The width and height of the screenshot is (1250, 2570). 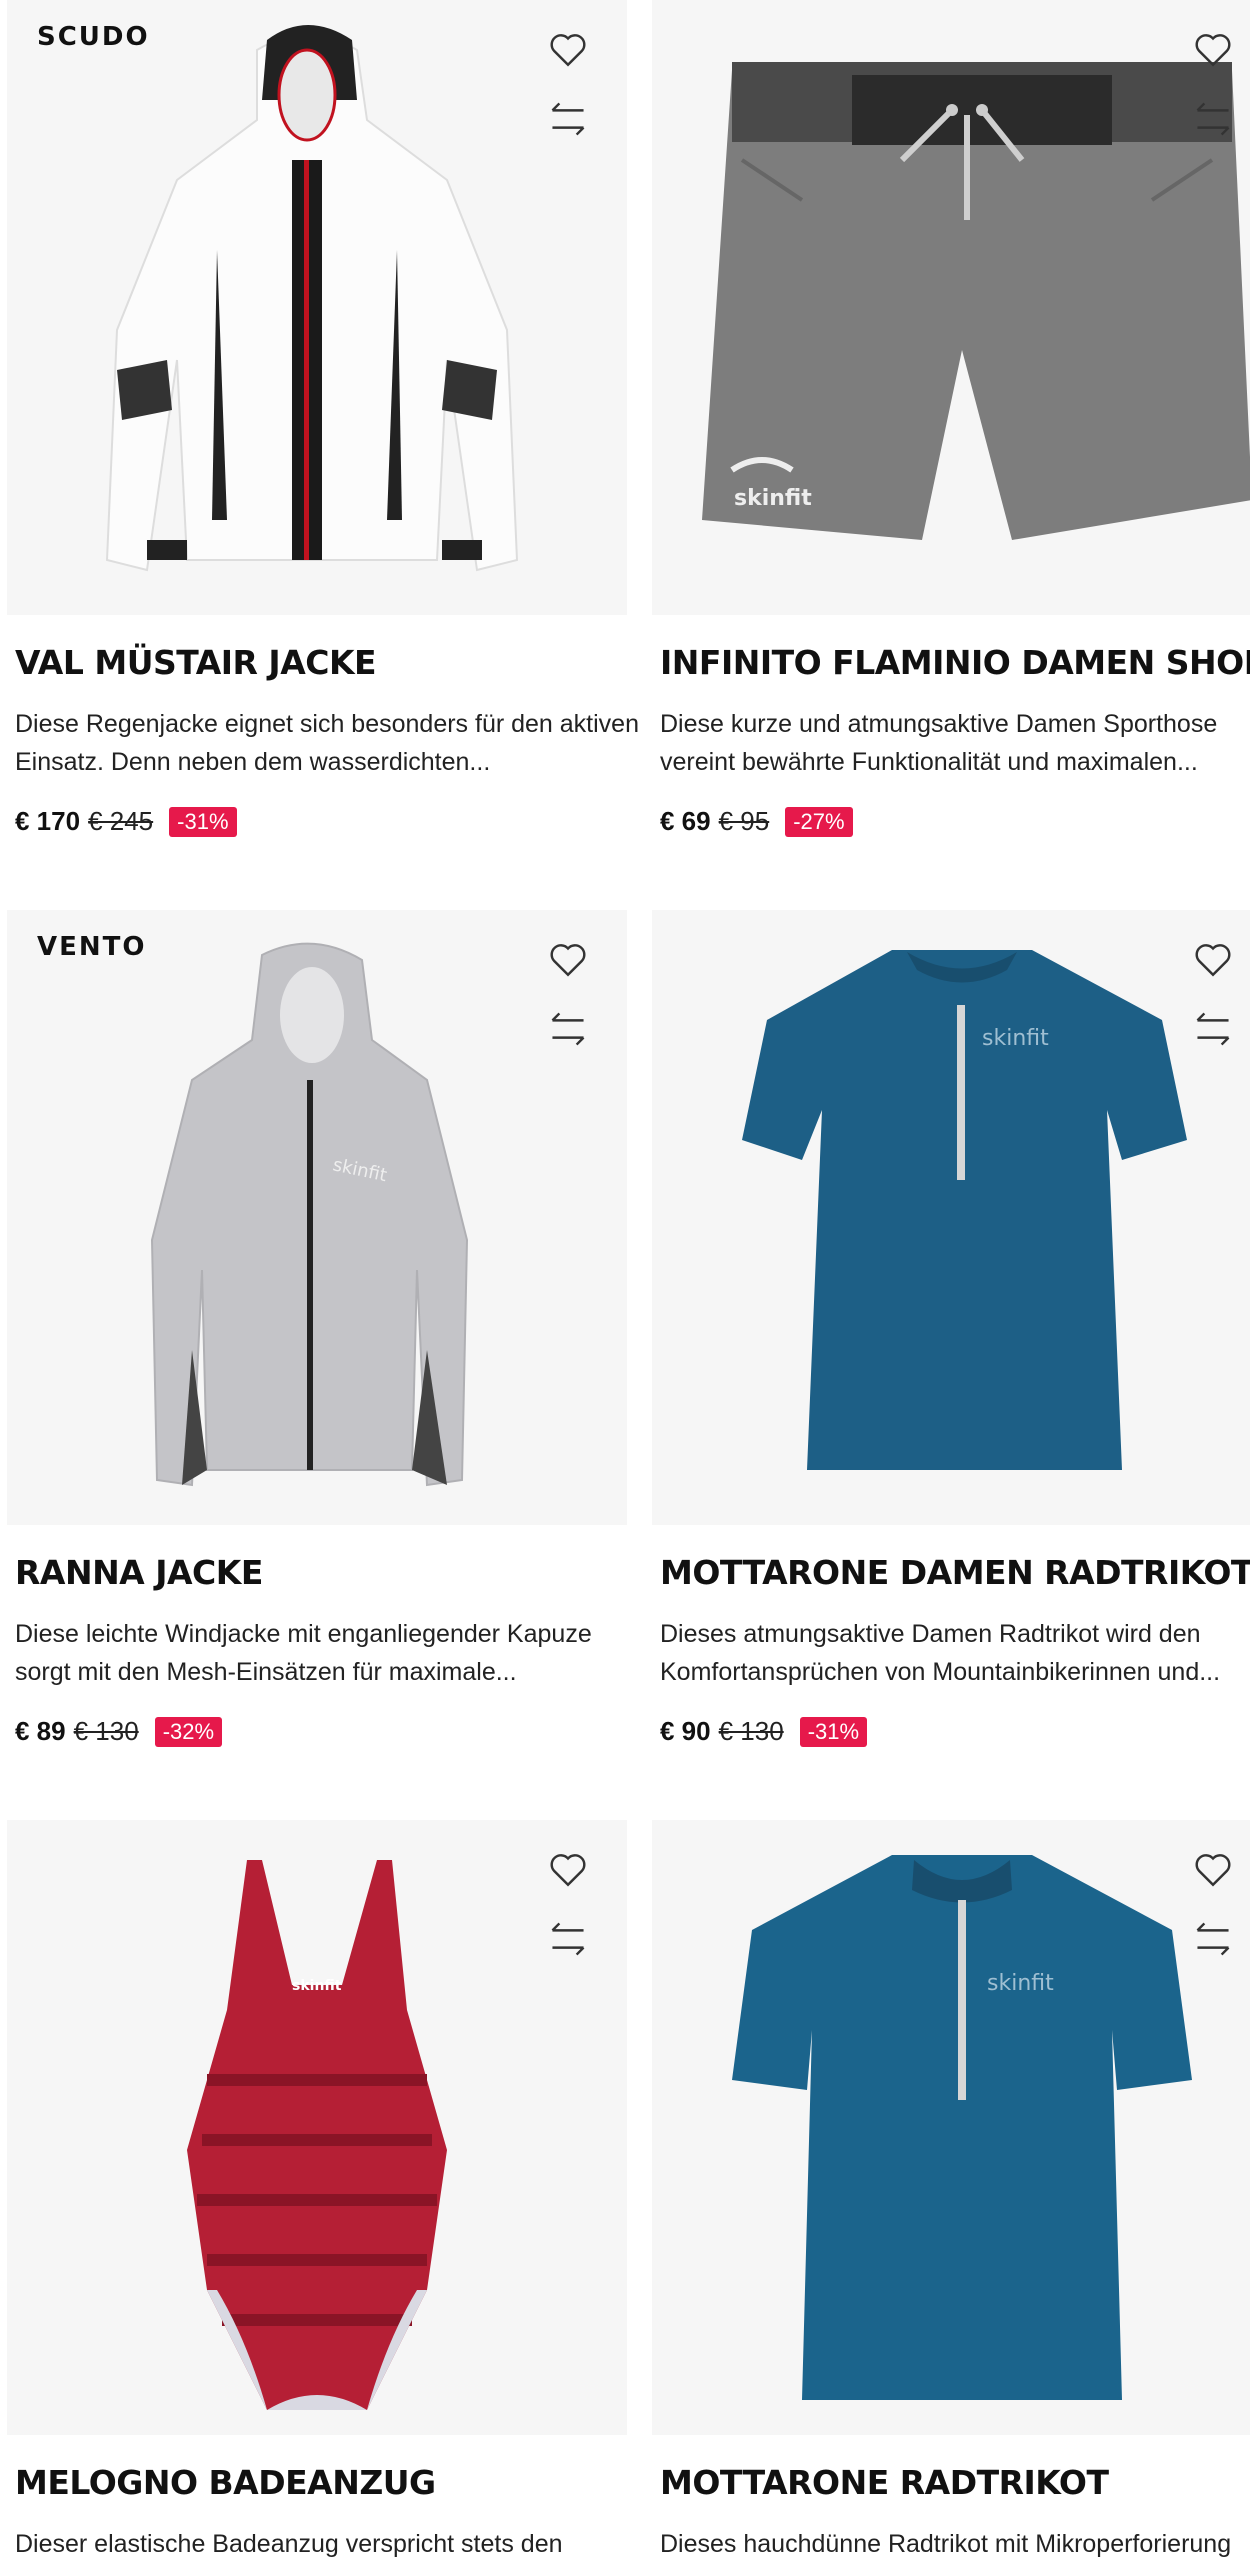 I want to click on price-row: € 69 € 95 -27%, so click(x=756, y=821).